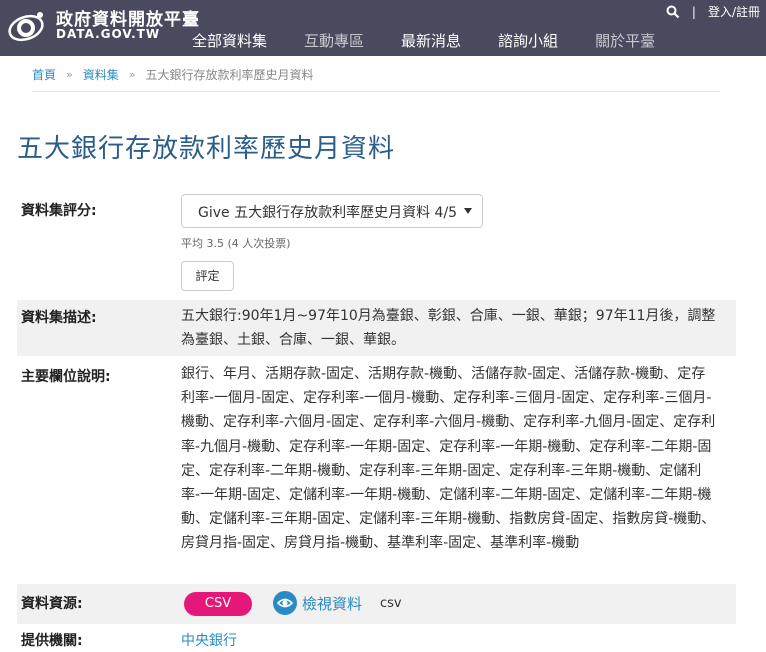  Describe the element at coordinates (52, 604) in the screenshot. I see `resources-label: 資料資源:` at that location.